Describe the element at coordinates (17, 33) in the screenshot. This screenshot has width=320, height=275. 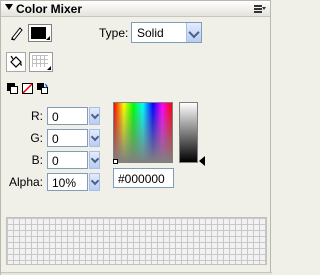
I see `pencil-icon` at that location.